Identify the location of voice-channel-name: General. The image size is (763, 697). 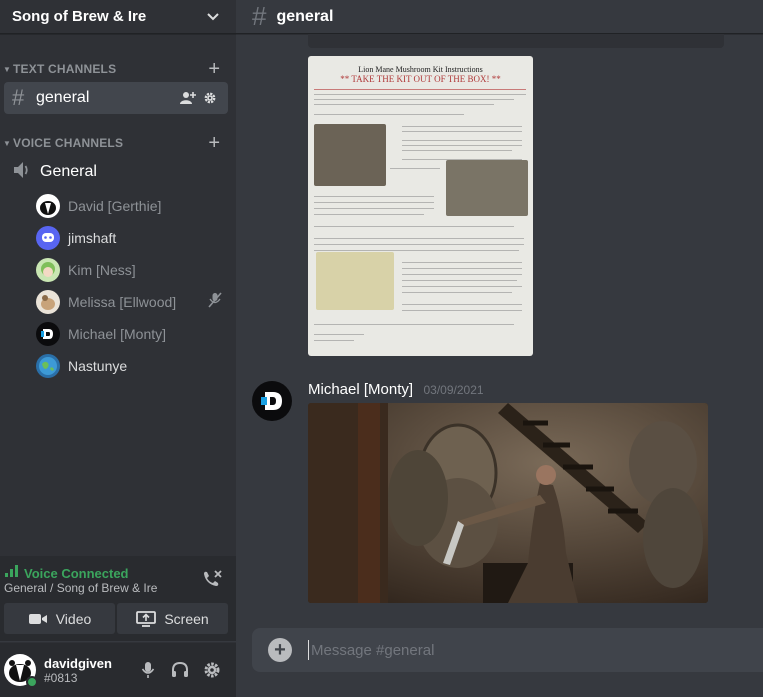
(68, 171).